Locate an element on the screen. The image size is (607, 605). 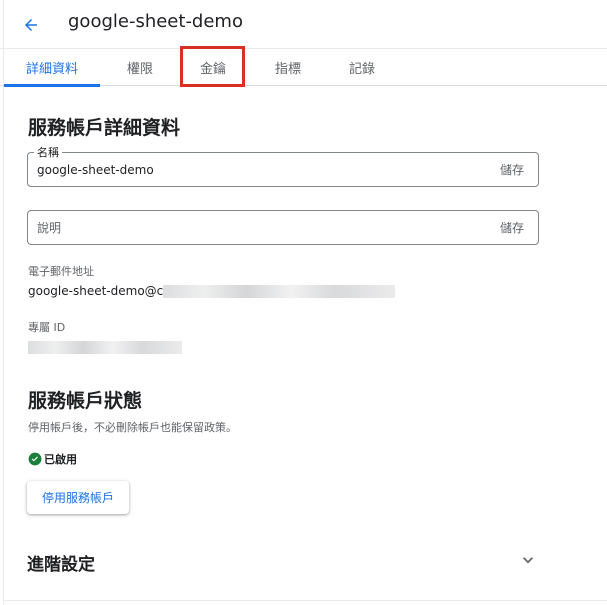
description-input is located at coordinates (257, 227).